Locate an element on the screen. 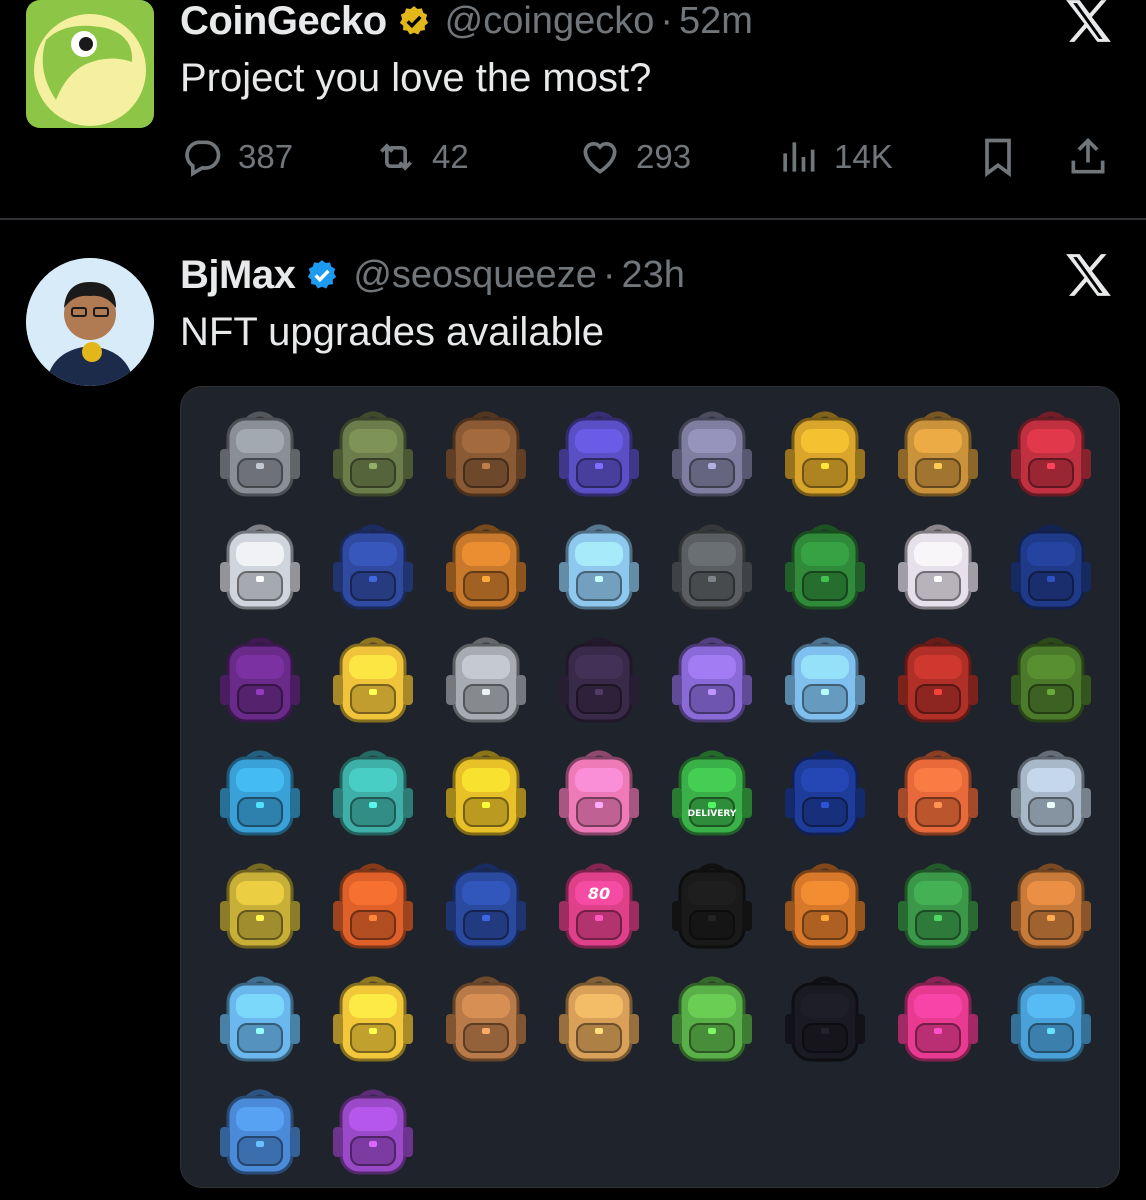 This screenshot has height=1200, width=1146. reply-count: 387 is located at coordinates (266, 156).